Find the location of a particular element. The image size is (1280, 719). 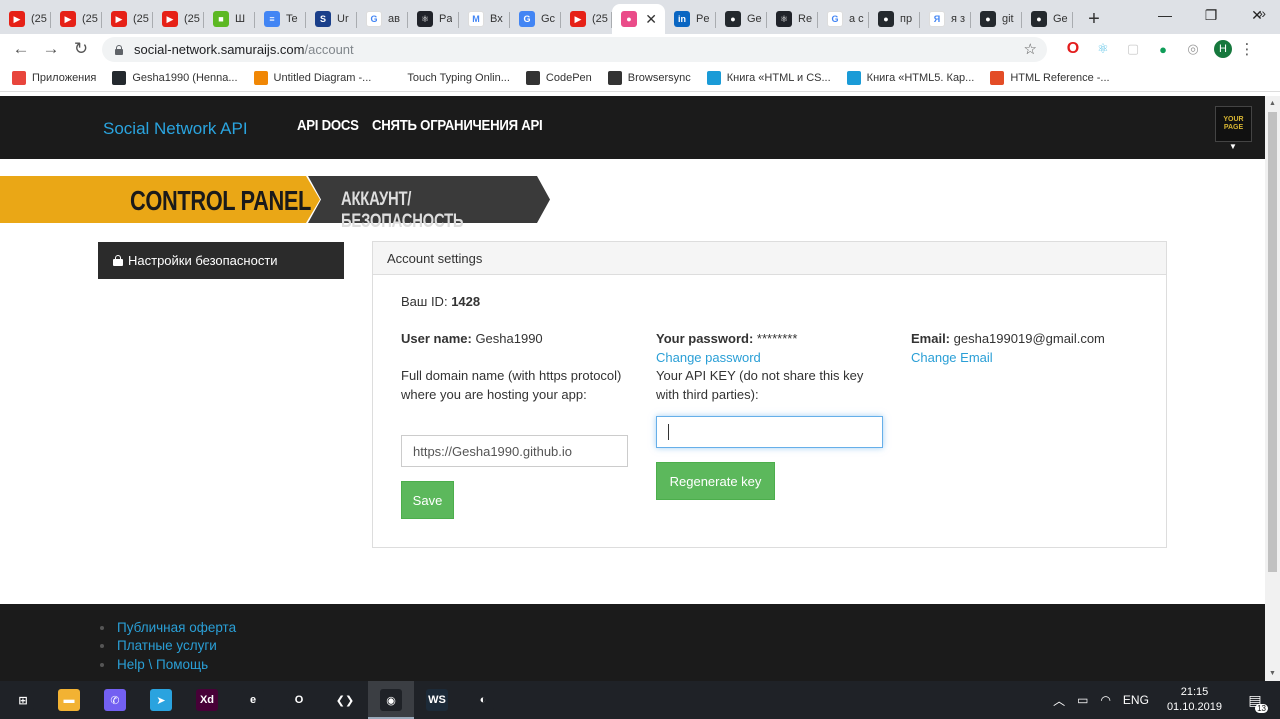

banner-title: CONTROL PANEL is located at coordinates (220, 200).